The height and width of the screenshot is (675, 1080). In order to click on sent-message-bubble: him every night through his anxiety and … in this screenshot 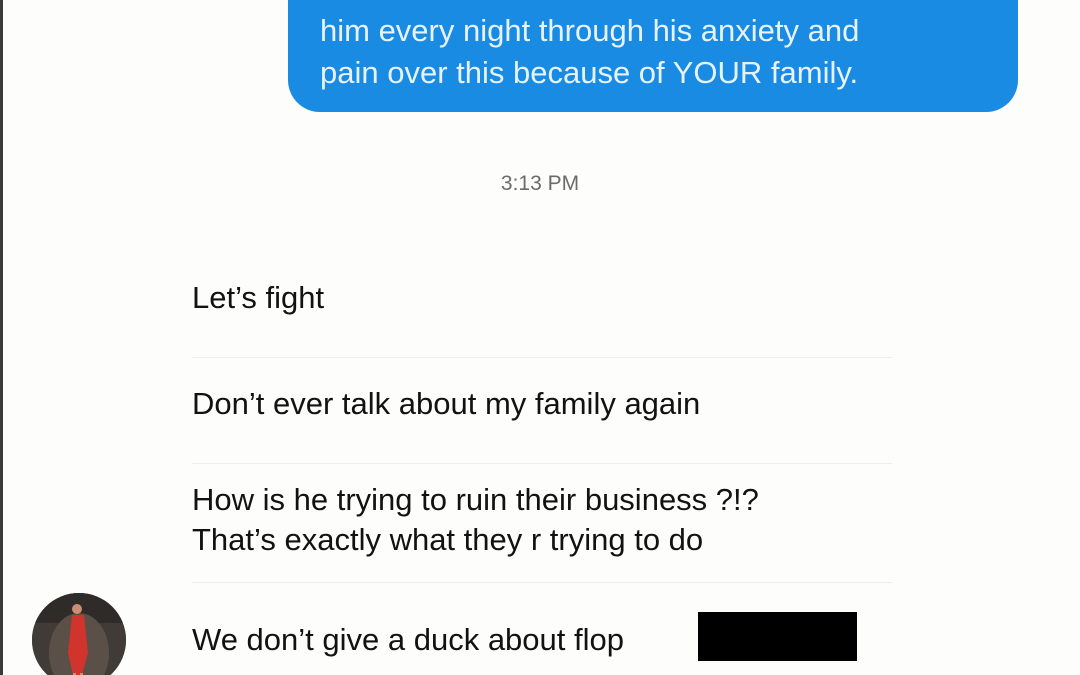, I will do `click(653, 56)`.